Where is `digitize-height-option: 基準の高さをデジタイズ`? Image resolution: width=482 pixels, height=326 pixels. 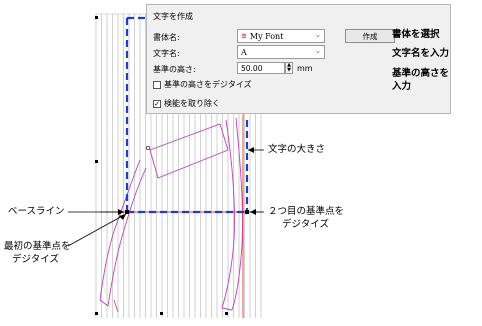 digitize-height-option: 基準の高さをデジタイズ is located at coordinates (202, 84).